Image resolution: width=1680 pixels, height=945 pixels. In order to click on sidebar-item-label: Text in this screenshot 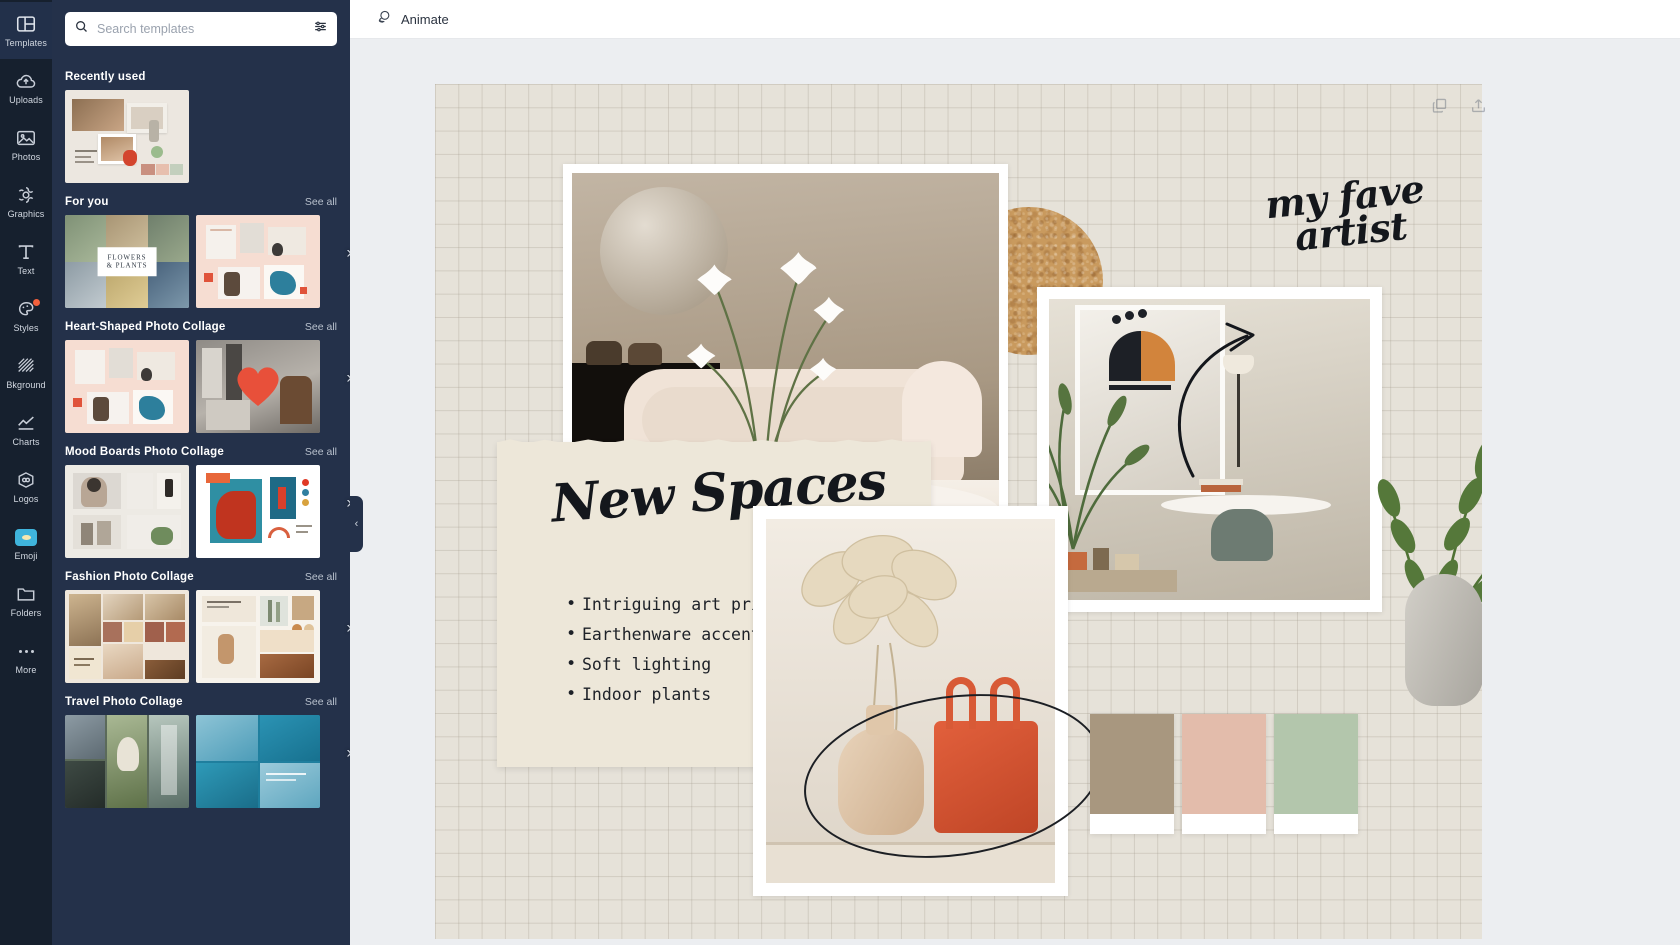, I will do `click(26, 271)`.